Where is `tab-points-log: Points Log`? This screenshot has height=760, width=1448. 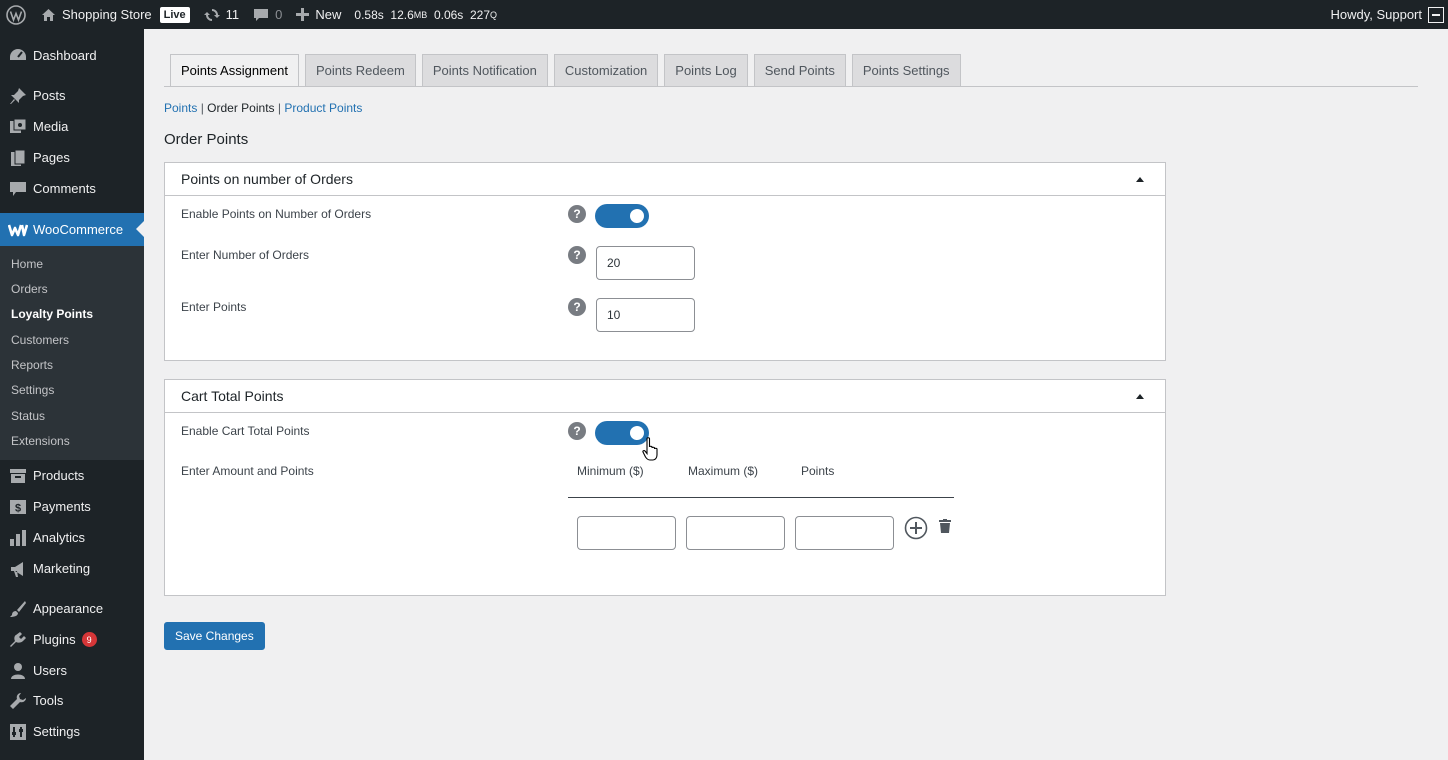 tab-points-log: Points Log is located at coordinates (706, 70).